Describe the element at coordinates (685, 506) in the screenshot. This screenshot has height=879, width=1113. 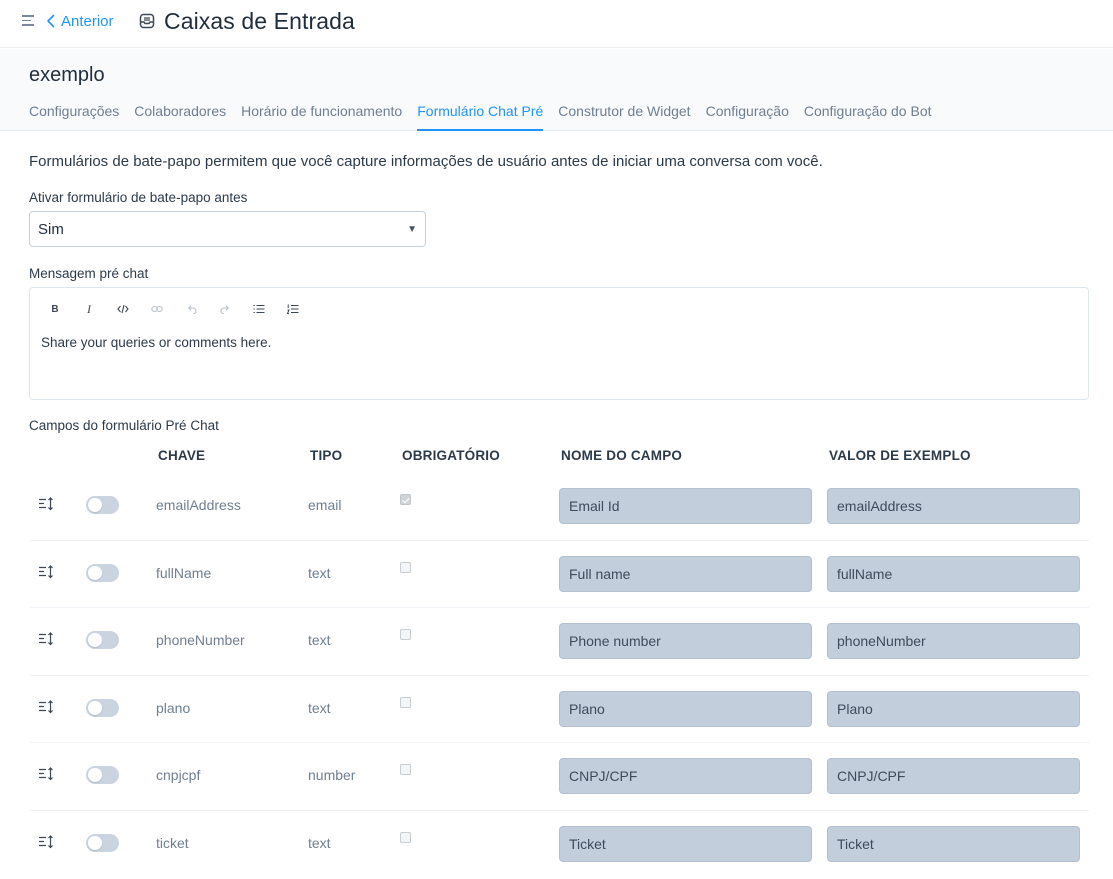
I see `field-name-input: Email Id` at that location.